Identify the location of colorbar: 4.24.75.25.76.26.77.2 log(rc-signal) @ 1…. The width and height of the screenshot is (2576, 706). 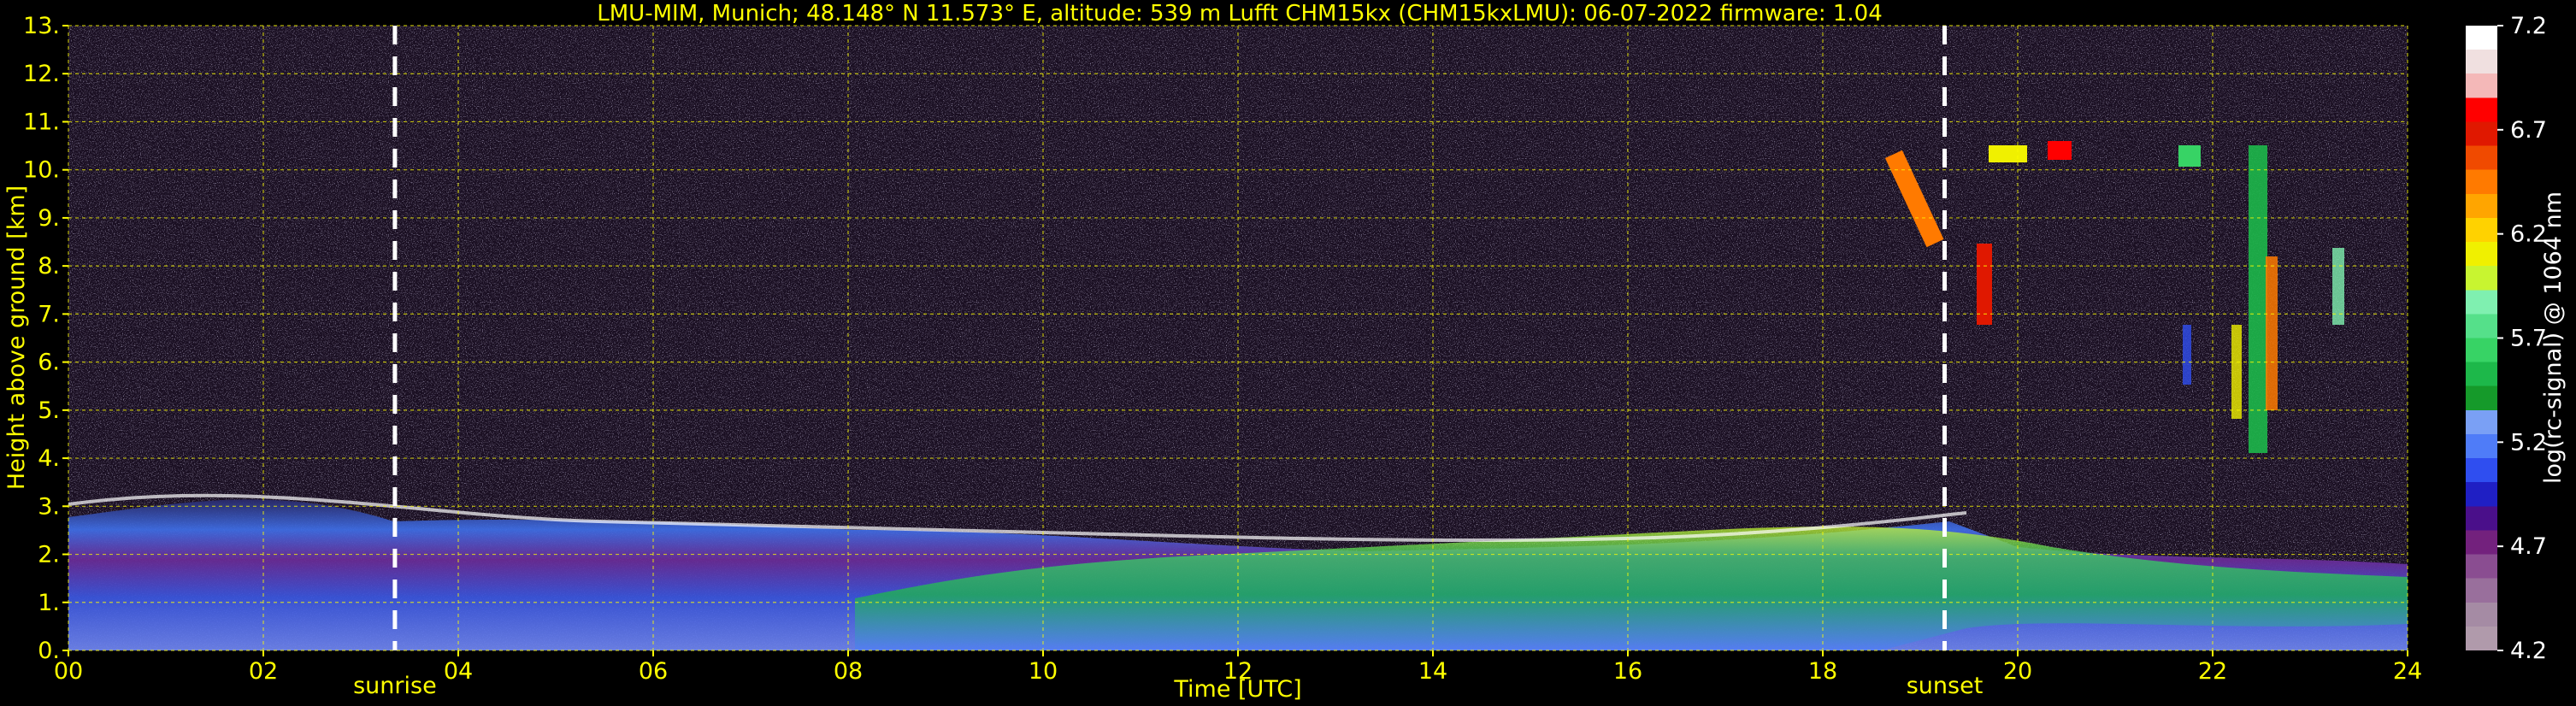
(2516, 338).